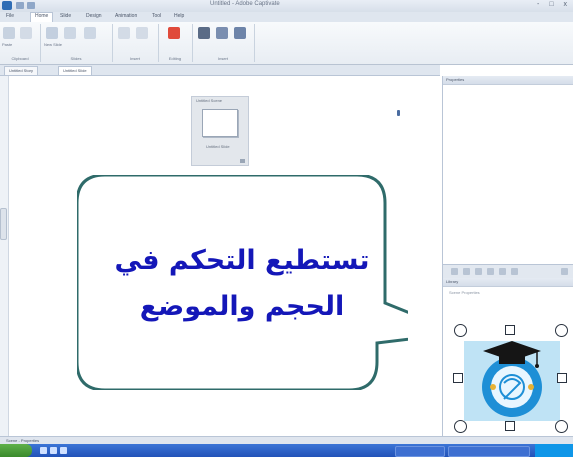 This screenshot has height=457, width=573. Describe the element at coordinates (175, 58) in the screenshot. I see `group-label-editing: Editing` at that location.